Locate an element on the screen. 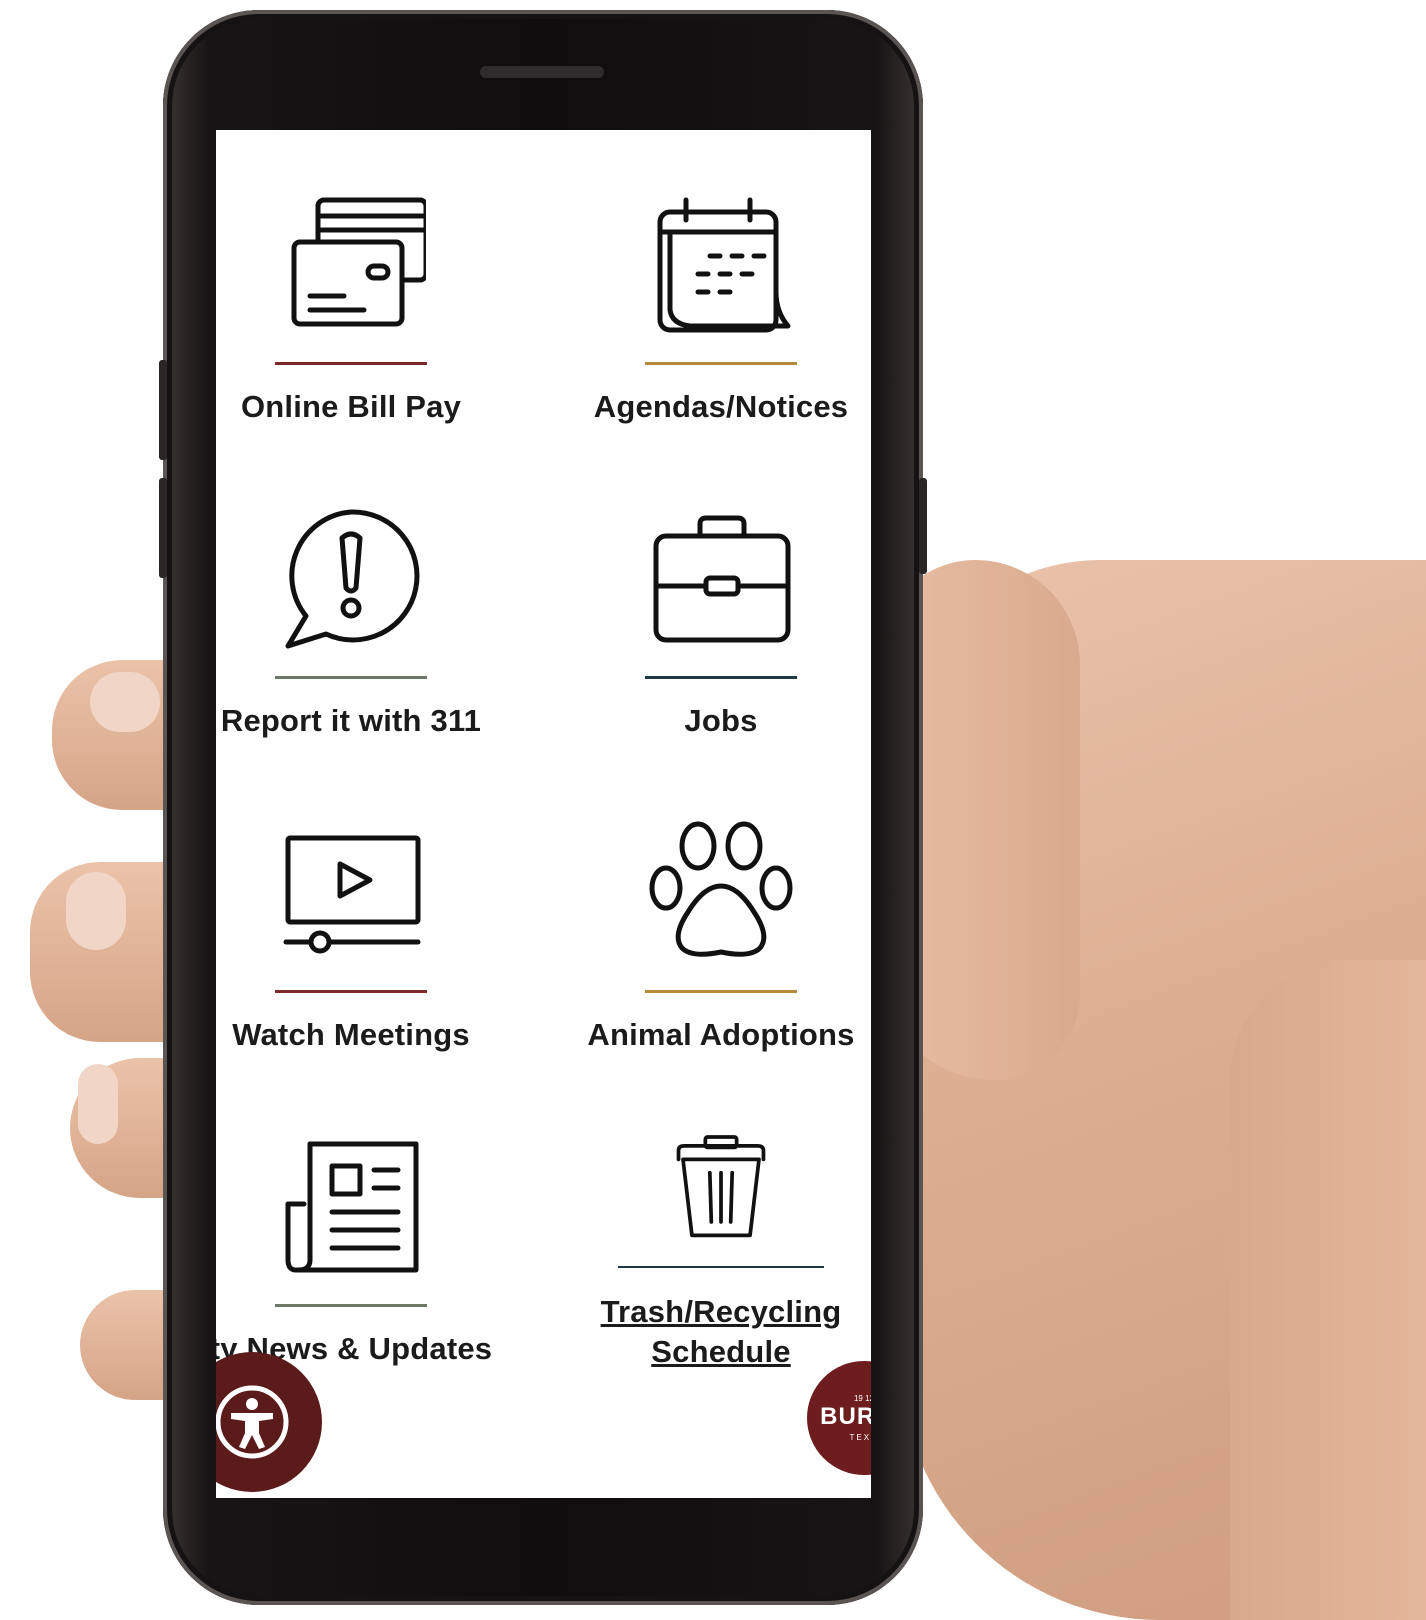 This screenshot has width=1426, height=1620. city-seal-button: 19 12 BURLE TEXA is located at coordinates (837, 1418).